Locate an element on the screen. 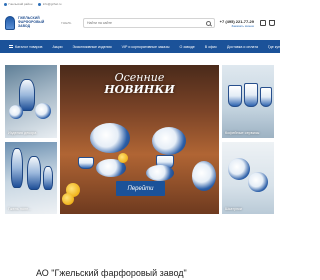 The image size is (320, 280). company-heading: АО "Гжельский фарфоровый завод" is located at coordinates (111, 273).